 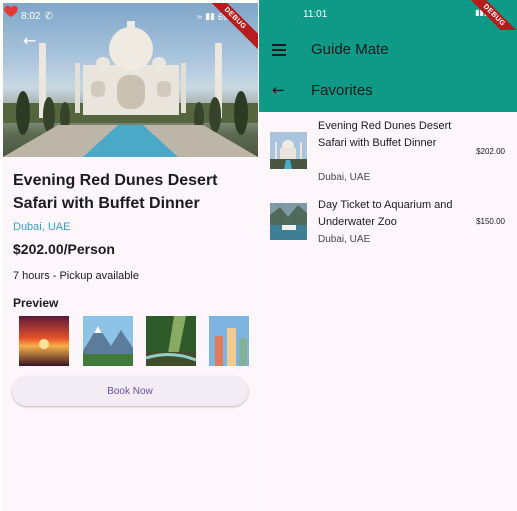 What do you see at coordinates (130, 391) in the screenshot?
I see `book-now-button: Book Now` at bounding box center [130, 391].